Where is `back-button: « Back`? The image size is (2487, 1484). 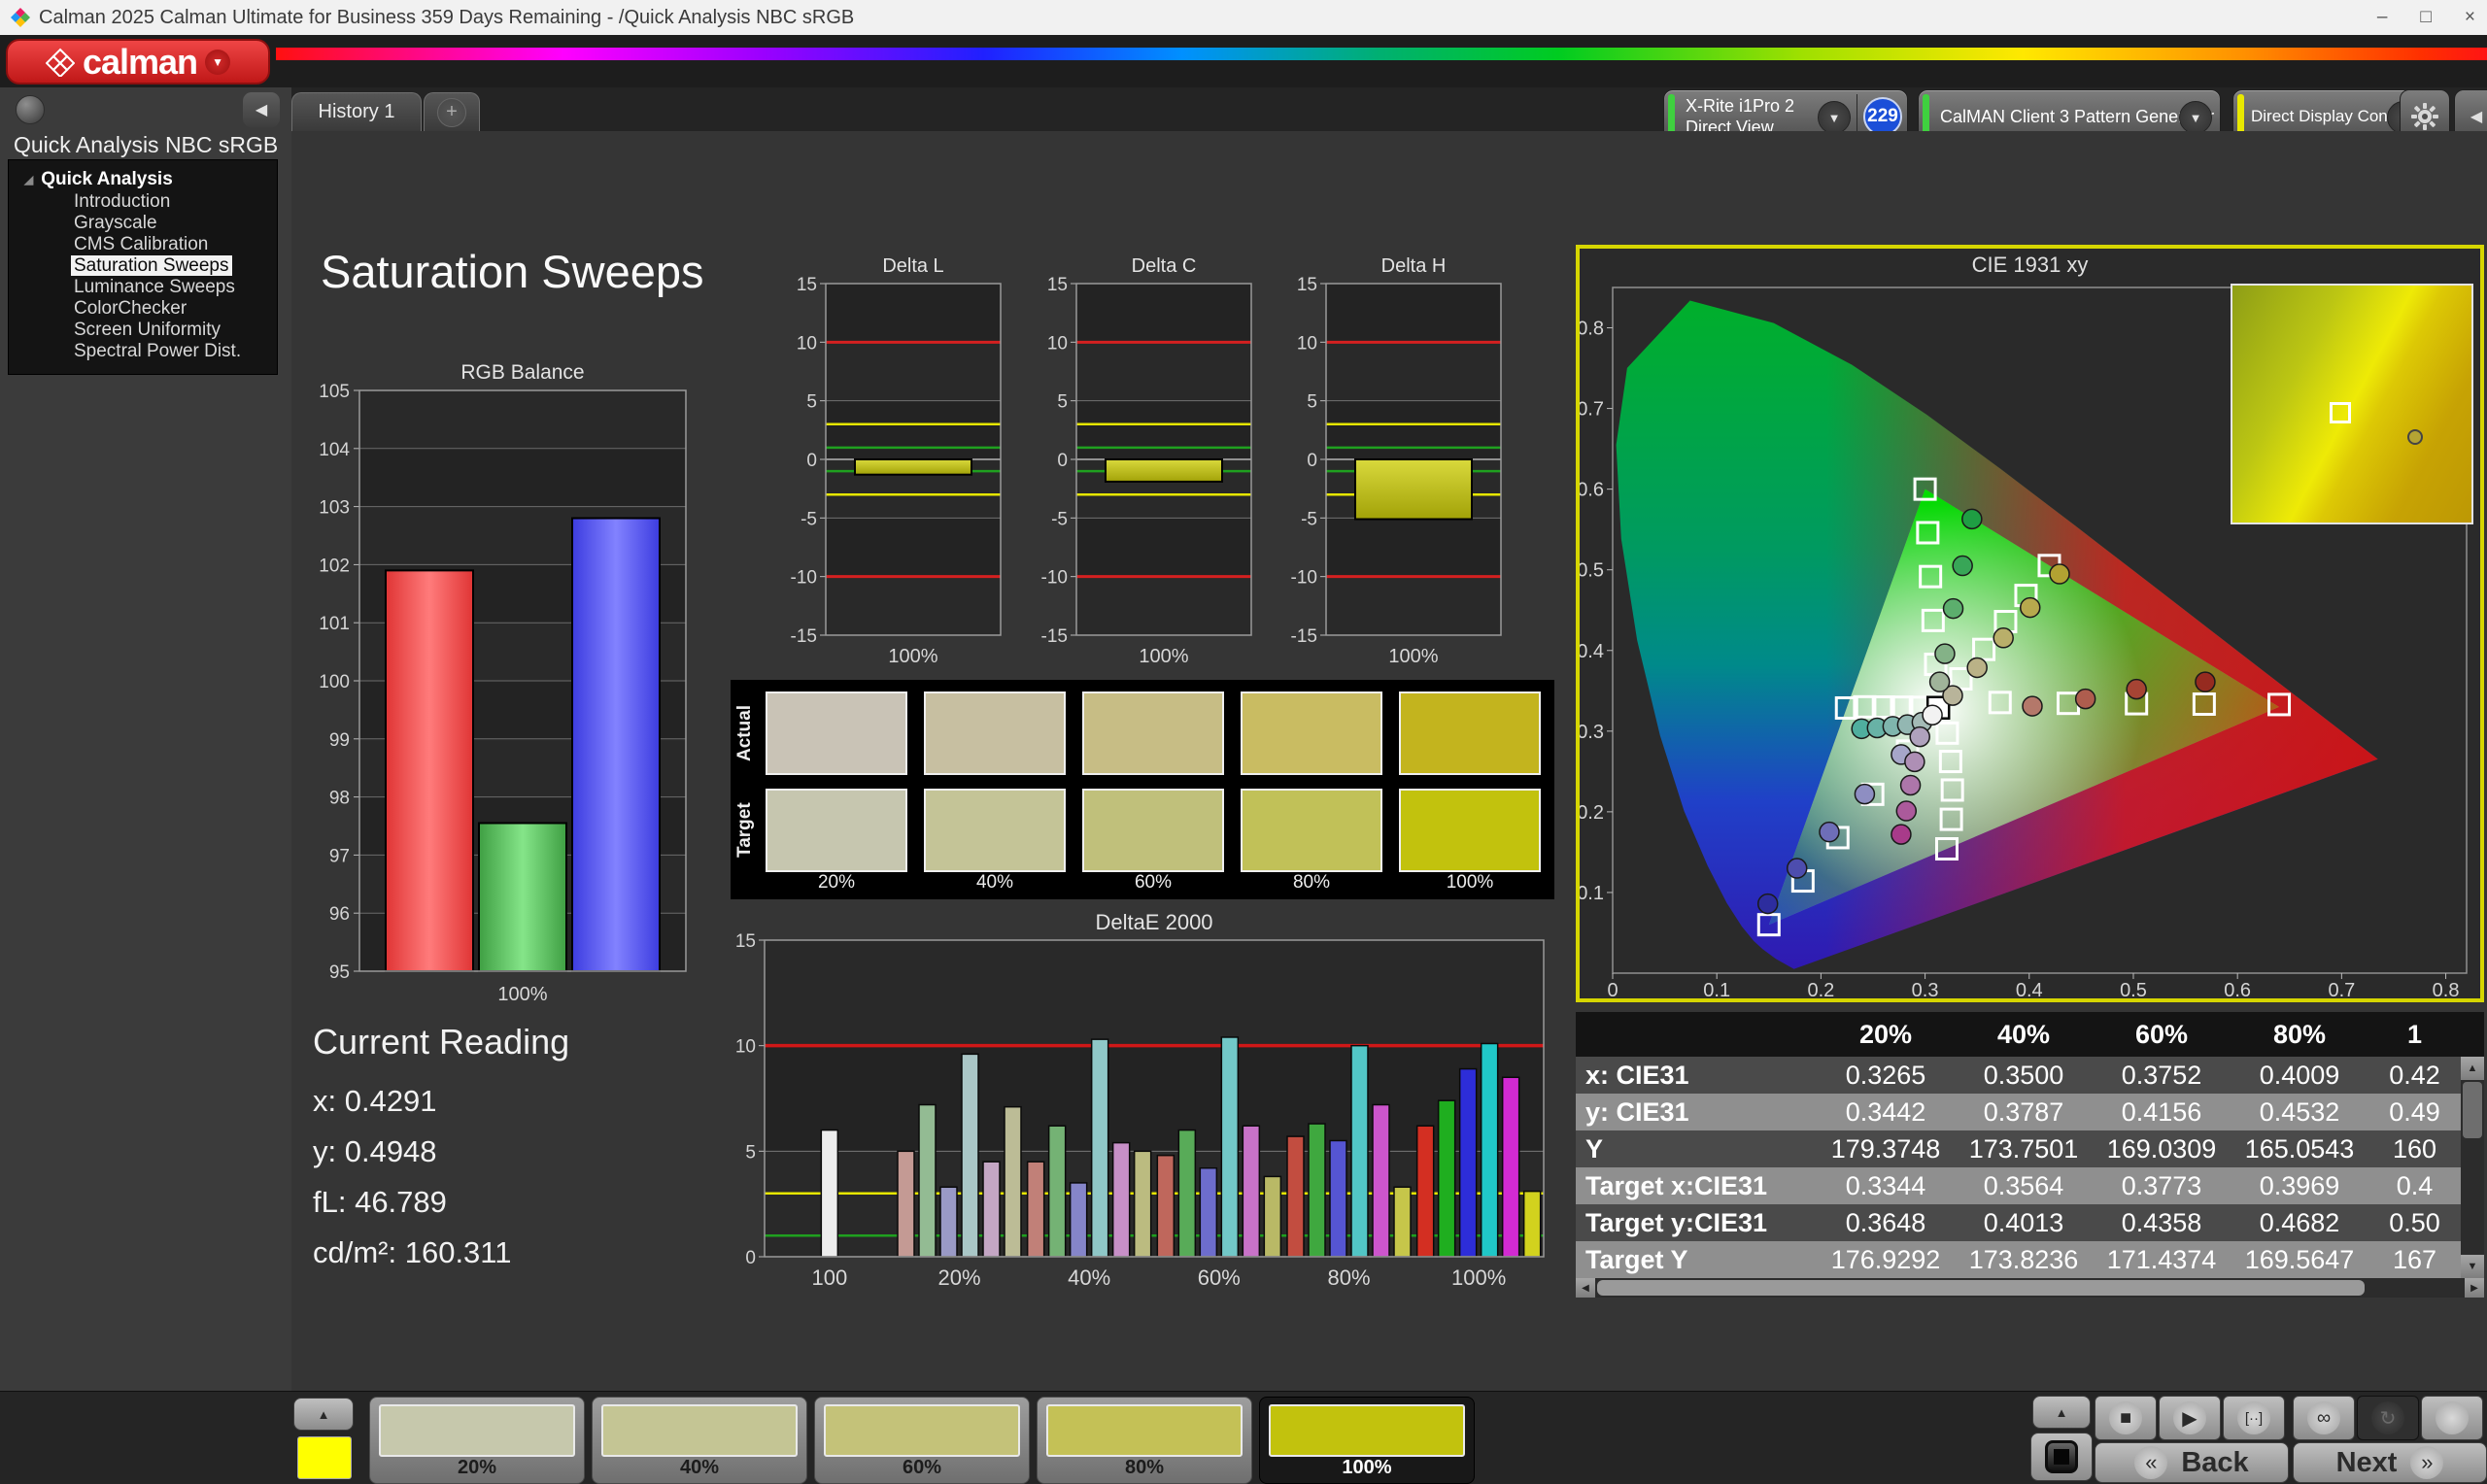 back-button: « Back is located at coordinates (2192, 1462).